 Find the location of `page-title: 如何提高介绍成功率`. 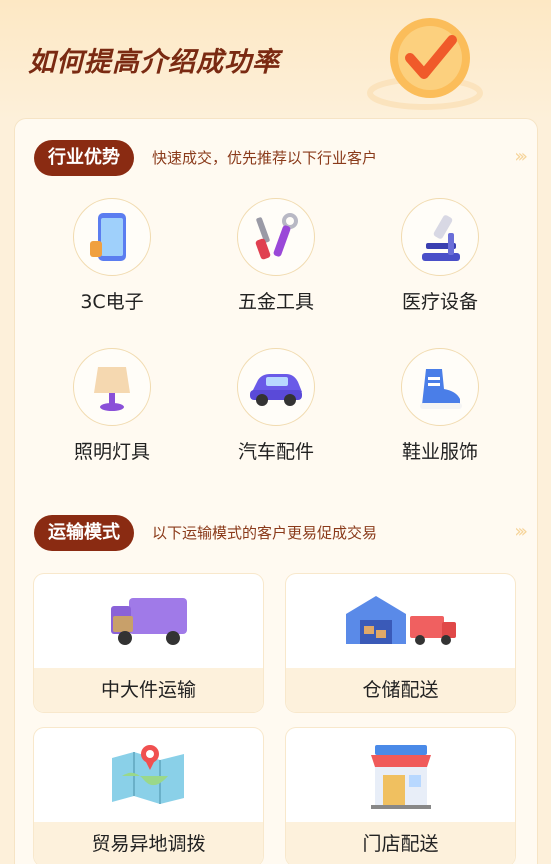

page-title: 如何提高介绍成功率 is located at coordinates (154, 62).